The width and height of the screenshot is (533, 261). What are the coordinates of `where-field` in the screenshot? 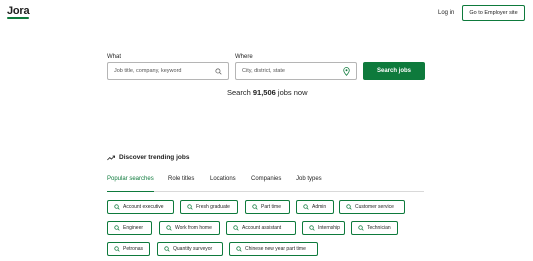 It's located at (296, 71).